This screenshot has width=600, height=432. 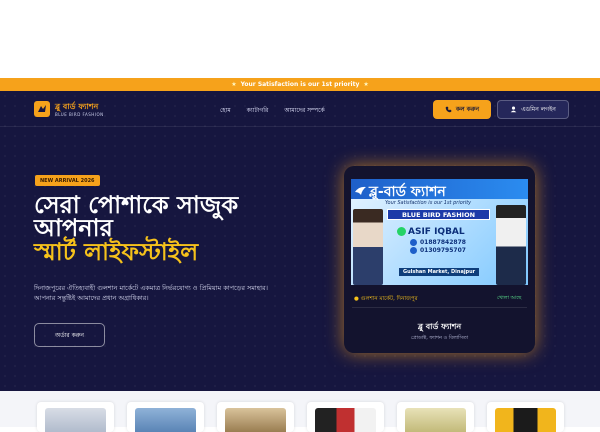 I want to click on admin-login-button: এডমিন লগইন, so click(x=533, y=109).